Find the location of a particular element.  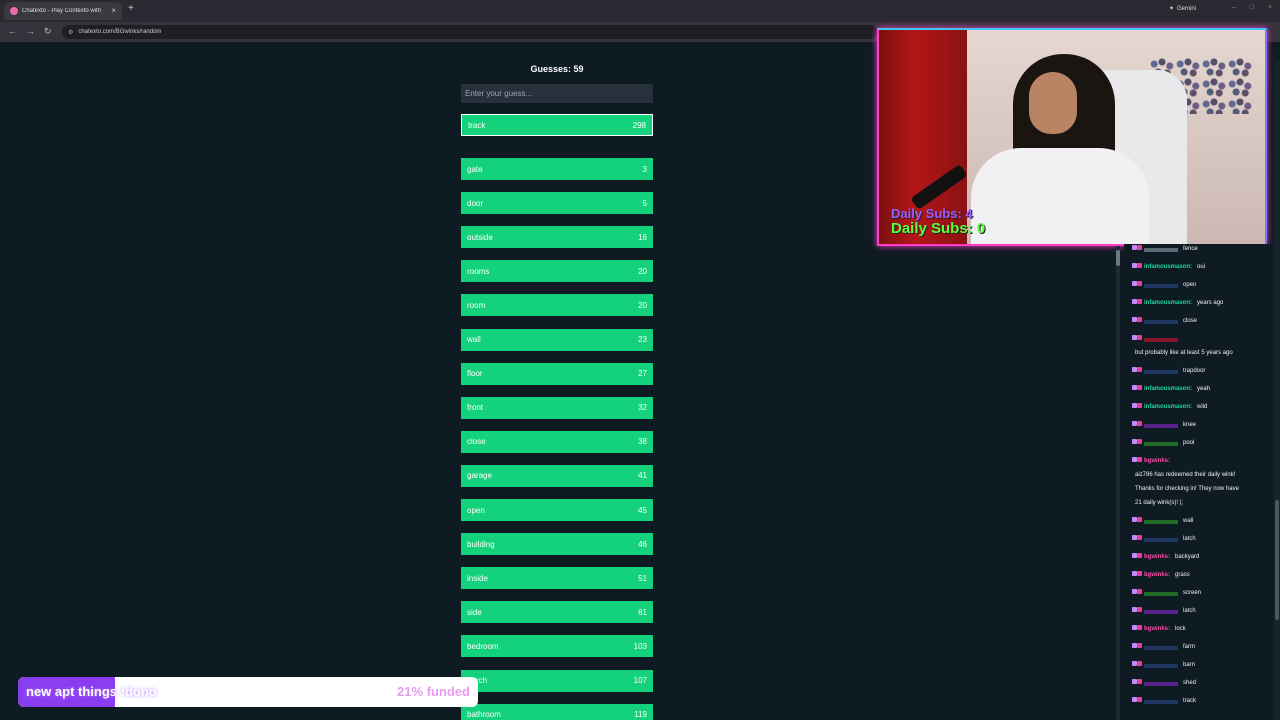

guess-word: close is located at coordinates (476, 442).